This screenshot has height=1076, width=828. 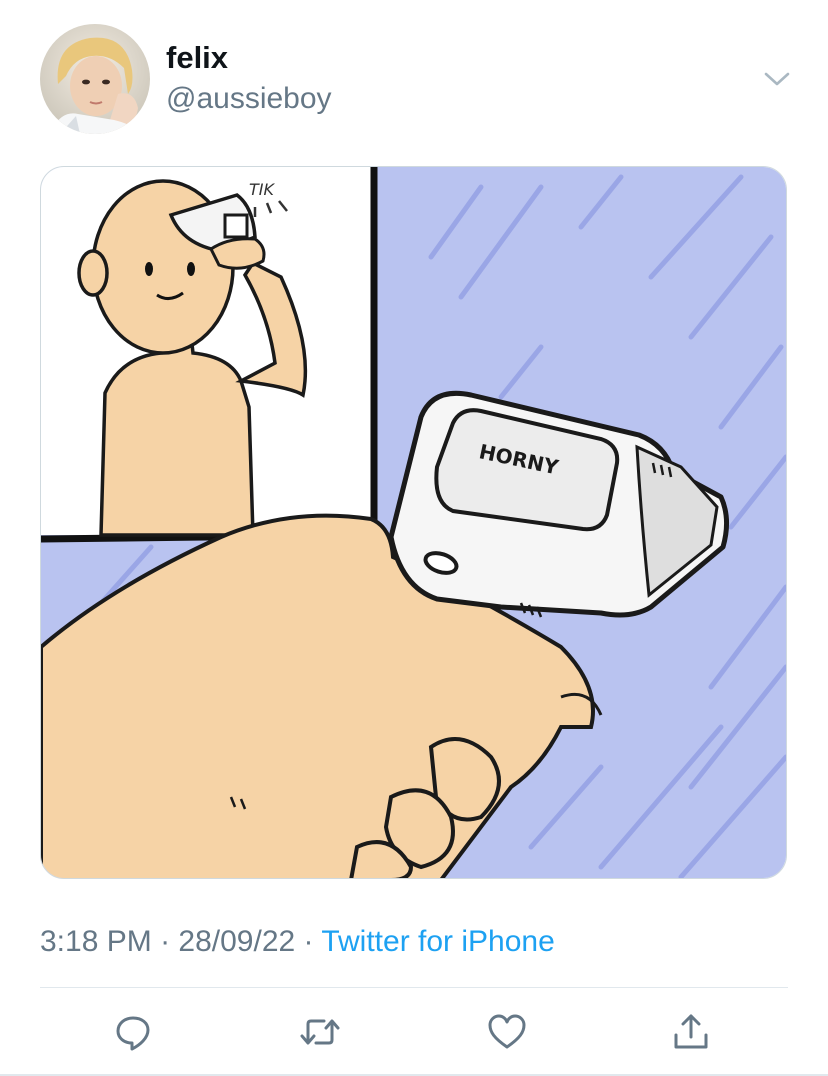 What do you see at coordinates (197, 58) in the screenshot?
I see `display-name: felix` at bounding box center [197, 58].